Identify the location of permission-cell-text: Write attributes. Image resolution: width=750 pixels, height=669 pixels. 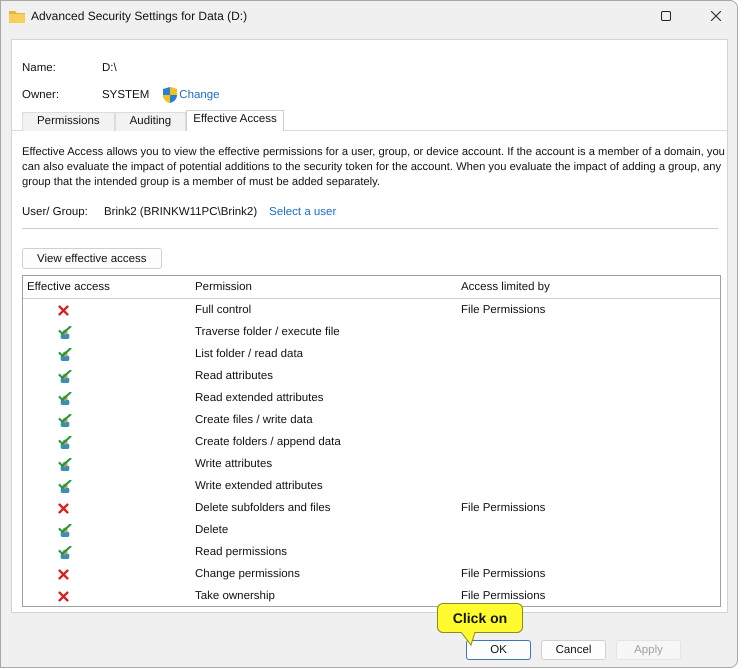
(234, 464).